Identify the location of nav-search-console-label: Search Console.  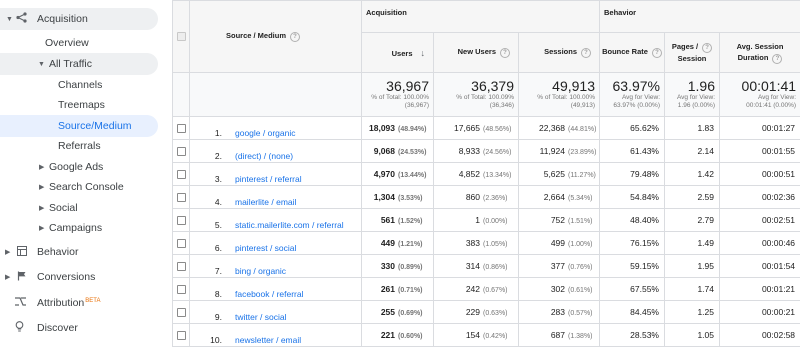
(86, 187).